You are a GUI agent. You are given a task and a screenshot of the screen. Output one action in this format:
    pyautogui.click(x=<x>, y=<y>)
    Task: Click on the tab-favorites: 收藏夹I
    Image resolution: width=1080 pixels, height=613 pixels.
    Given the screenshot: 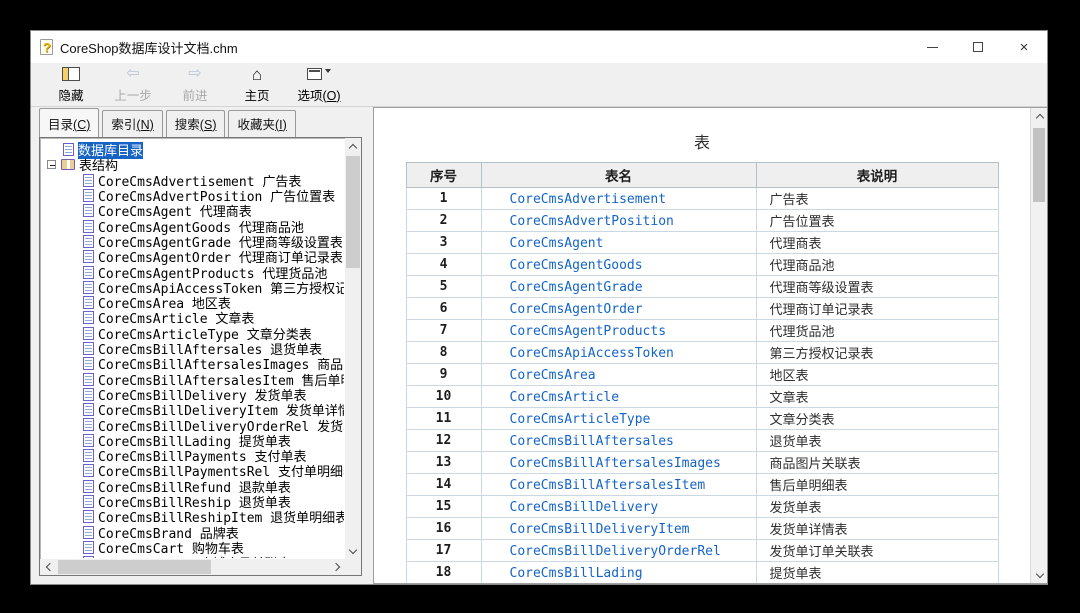 What is the action you would take?
    pyautogui.click(x=262, y=123)
    